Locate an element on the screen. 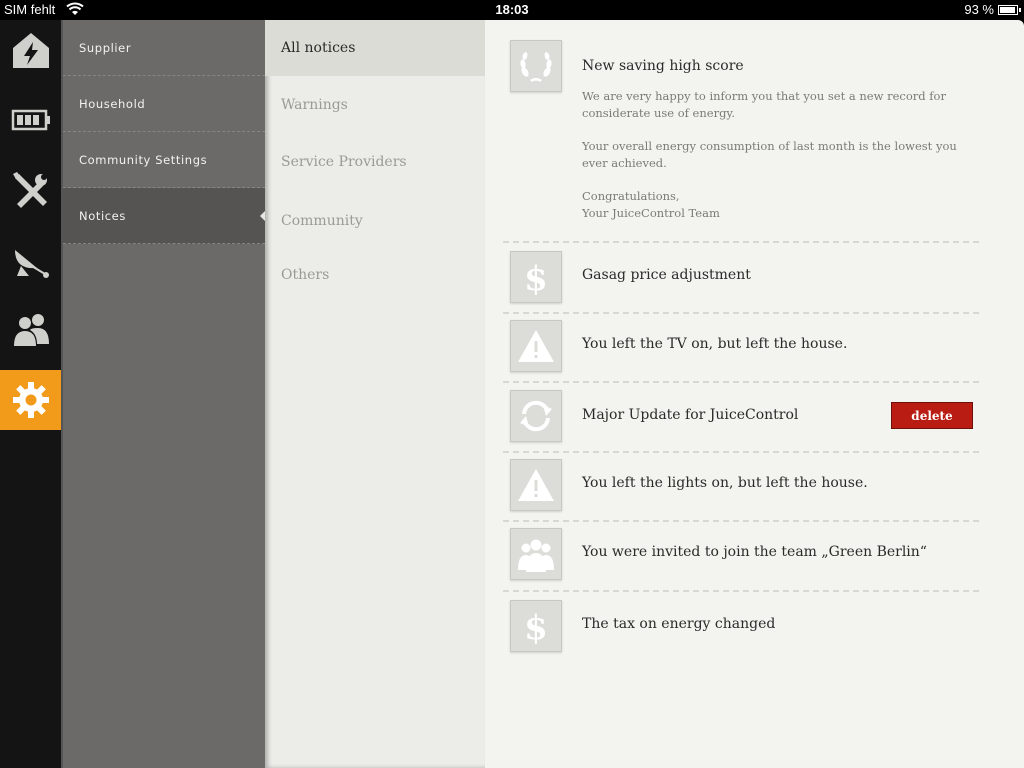 This screenshot has width=1024, height=768. notice-item: Major Update for JuiceControl delete is located at coordinates (741, 418).